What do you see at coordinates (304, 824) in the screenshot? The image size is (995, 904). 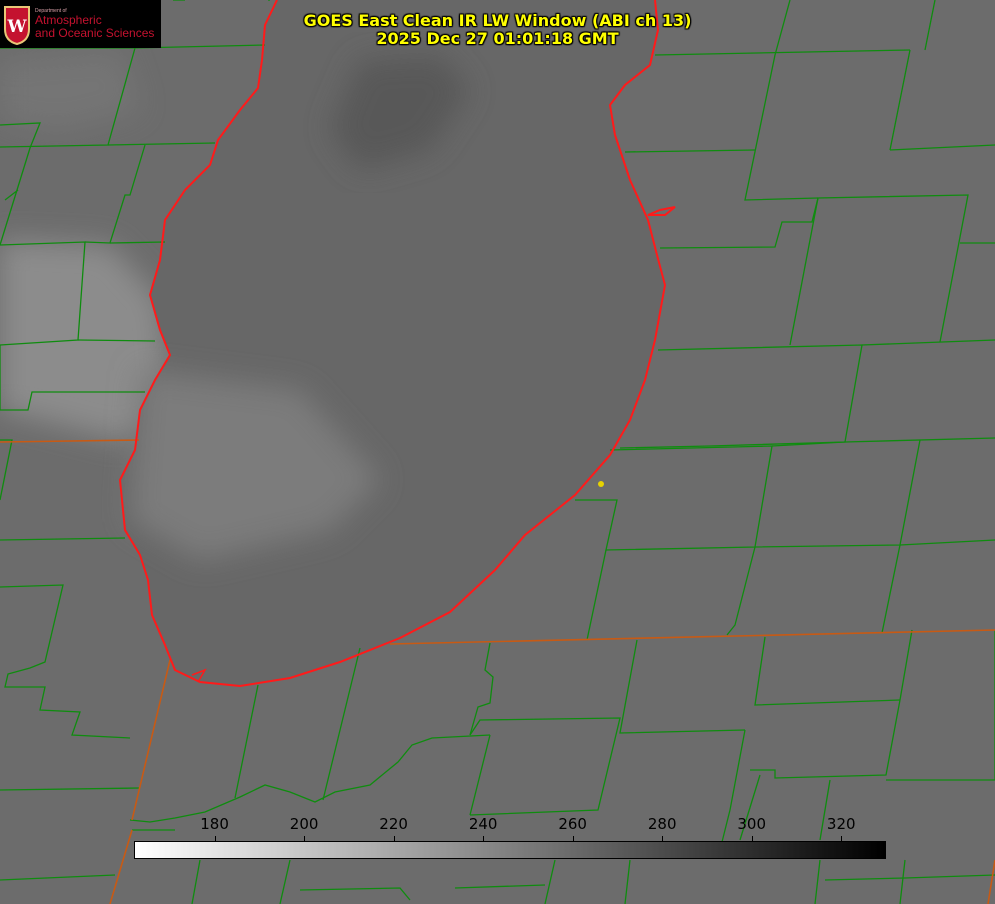 I see `colorbar-tick-label: 200` at bounding box center [304, 824].